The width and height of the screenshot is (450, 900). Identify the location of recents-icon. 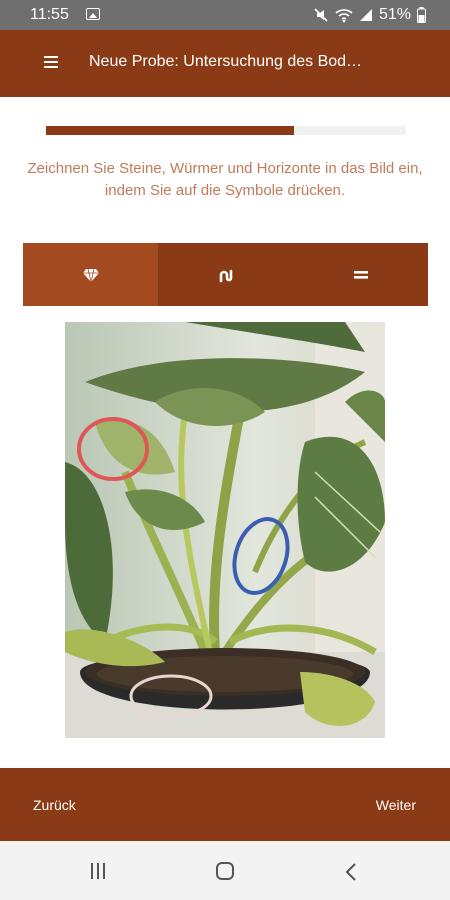
(98, 871).